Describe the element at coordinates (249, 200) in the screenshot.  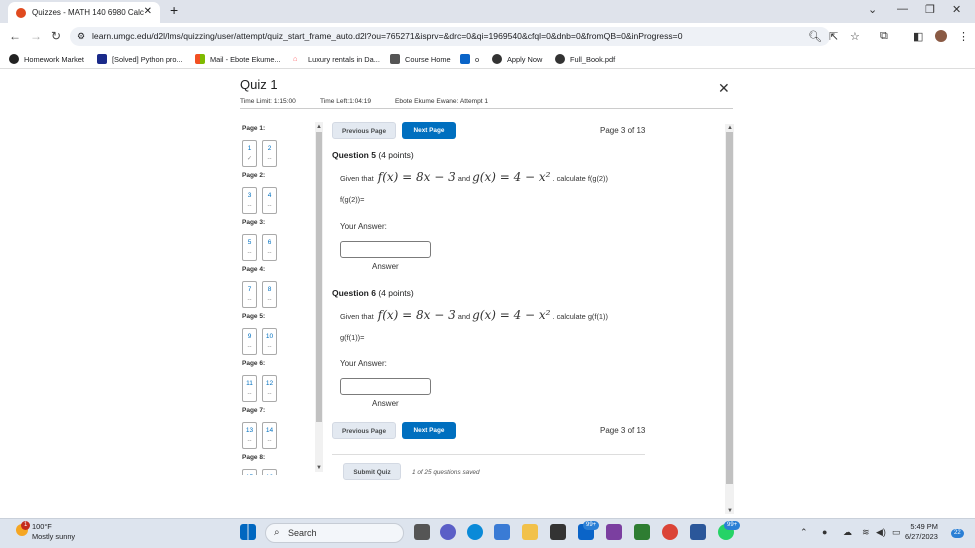
I see `question-nav-3: 3 --` at that location.